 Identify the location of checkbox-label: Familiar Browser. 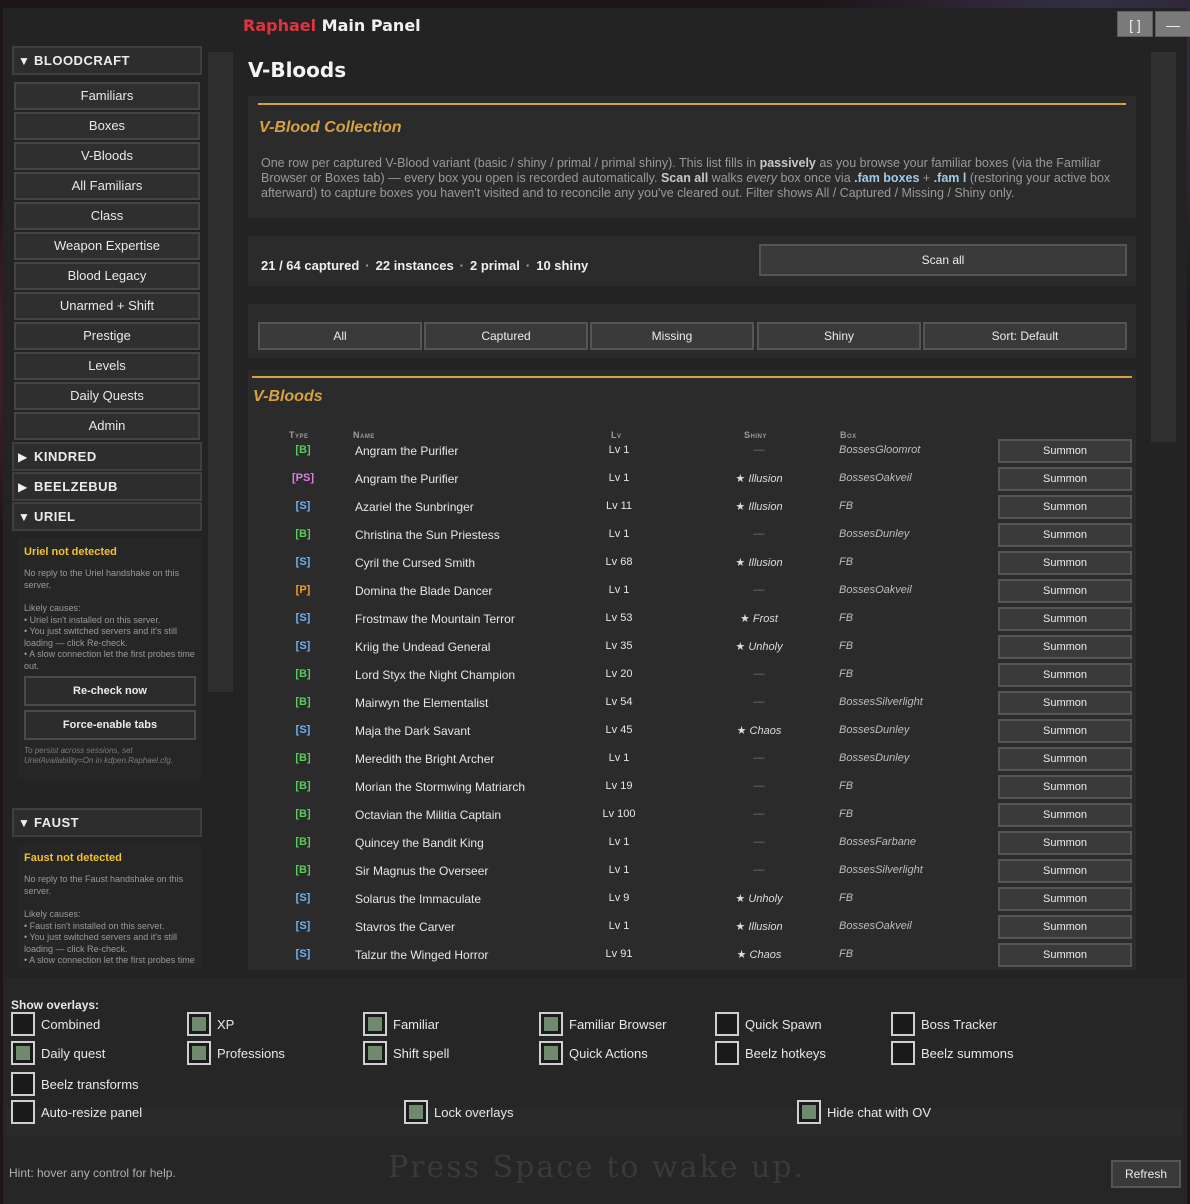
(618, 1024).